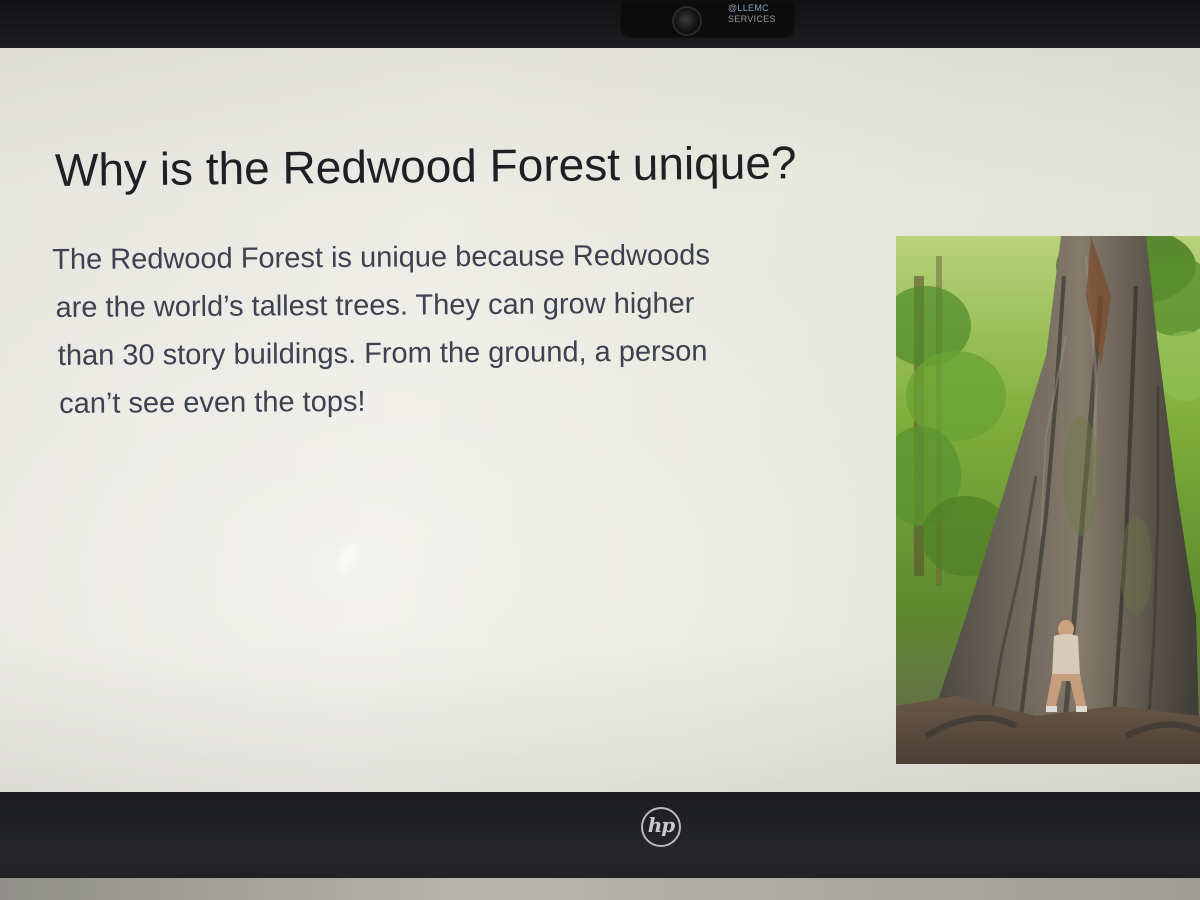  I want to click on hp-logo-text: hp, so click(661, 825).